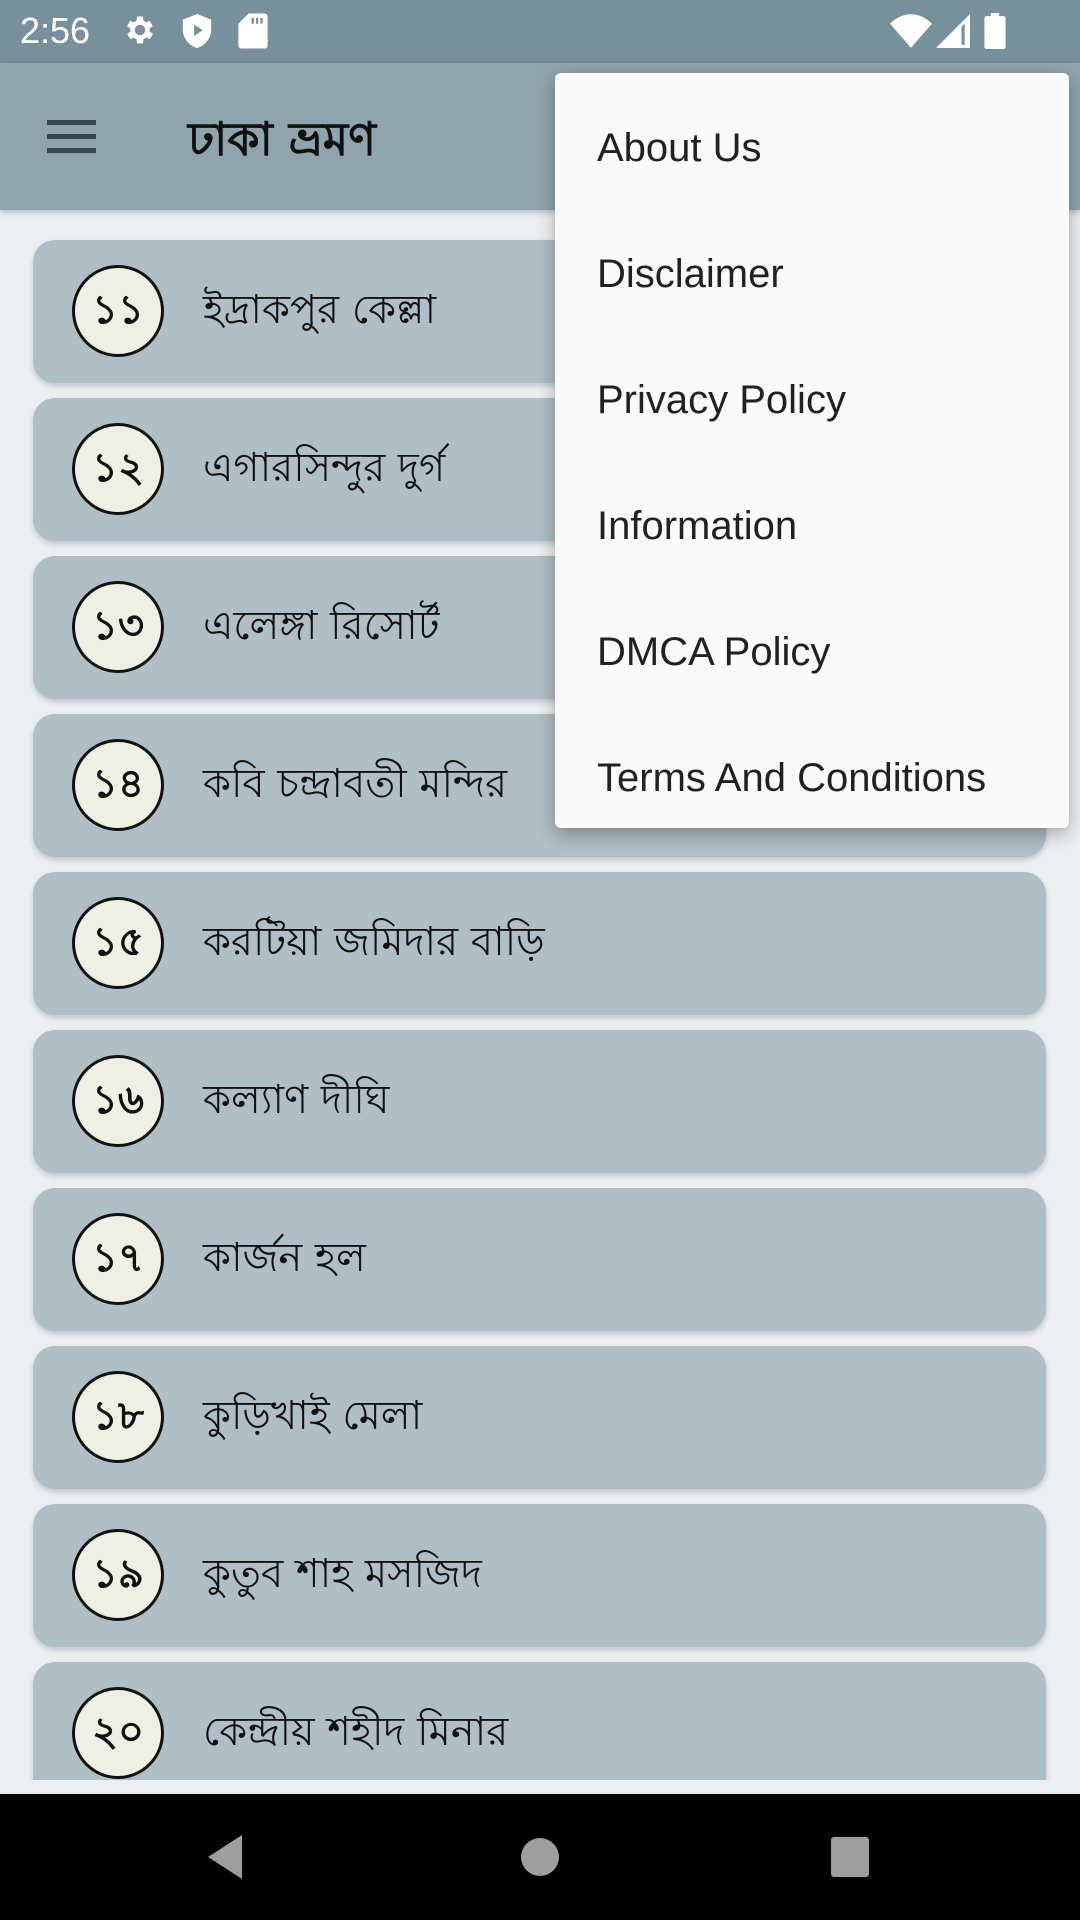  Describe the element at coordinates (118, 1733) in the screenshot. I see `item-number-badge: ২০` at that location.